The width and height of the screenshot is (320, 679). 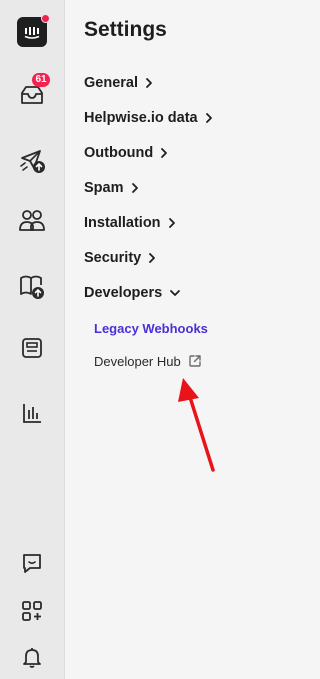 What do you see at coordinates (123, 293) in the screenshot?
I see `menu-item-label: Developers` at bounding box center [123, 293].